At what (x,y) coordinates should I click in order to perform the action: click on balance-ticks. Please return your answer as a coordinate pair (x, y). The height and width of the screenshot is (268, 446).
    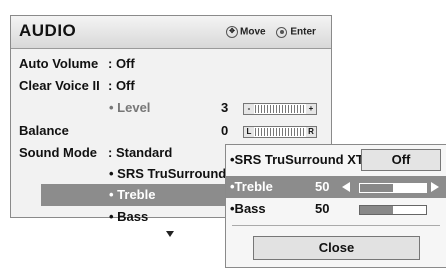
    Looking at the image, I should click on (280, 132).